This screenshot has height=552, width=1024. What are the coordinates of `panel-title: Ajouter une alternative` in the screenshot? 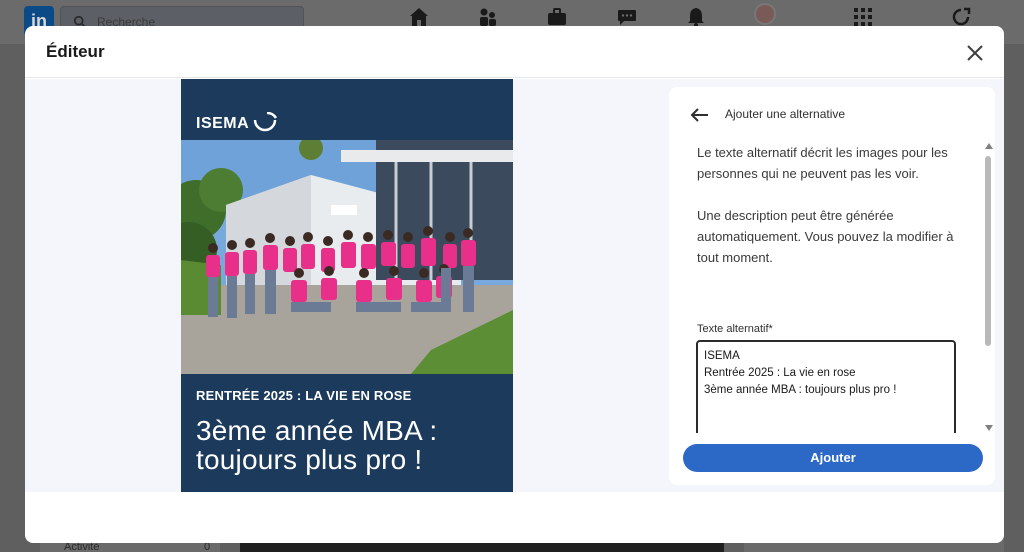 It's located at (785, 114).